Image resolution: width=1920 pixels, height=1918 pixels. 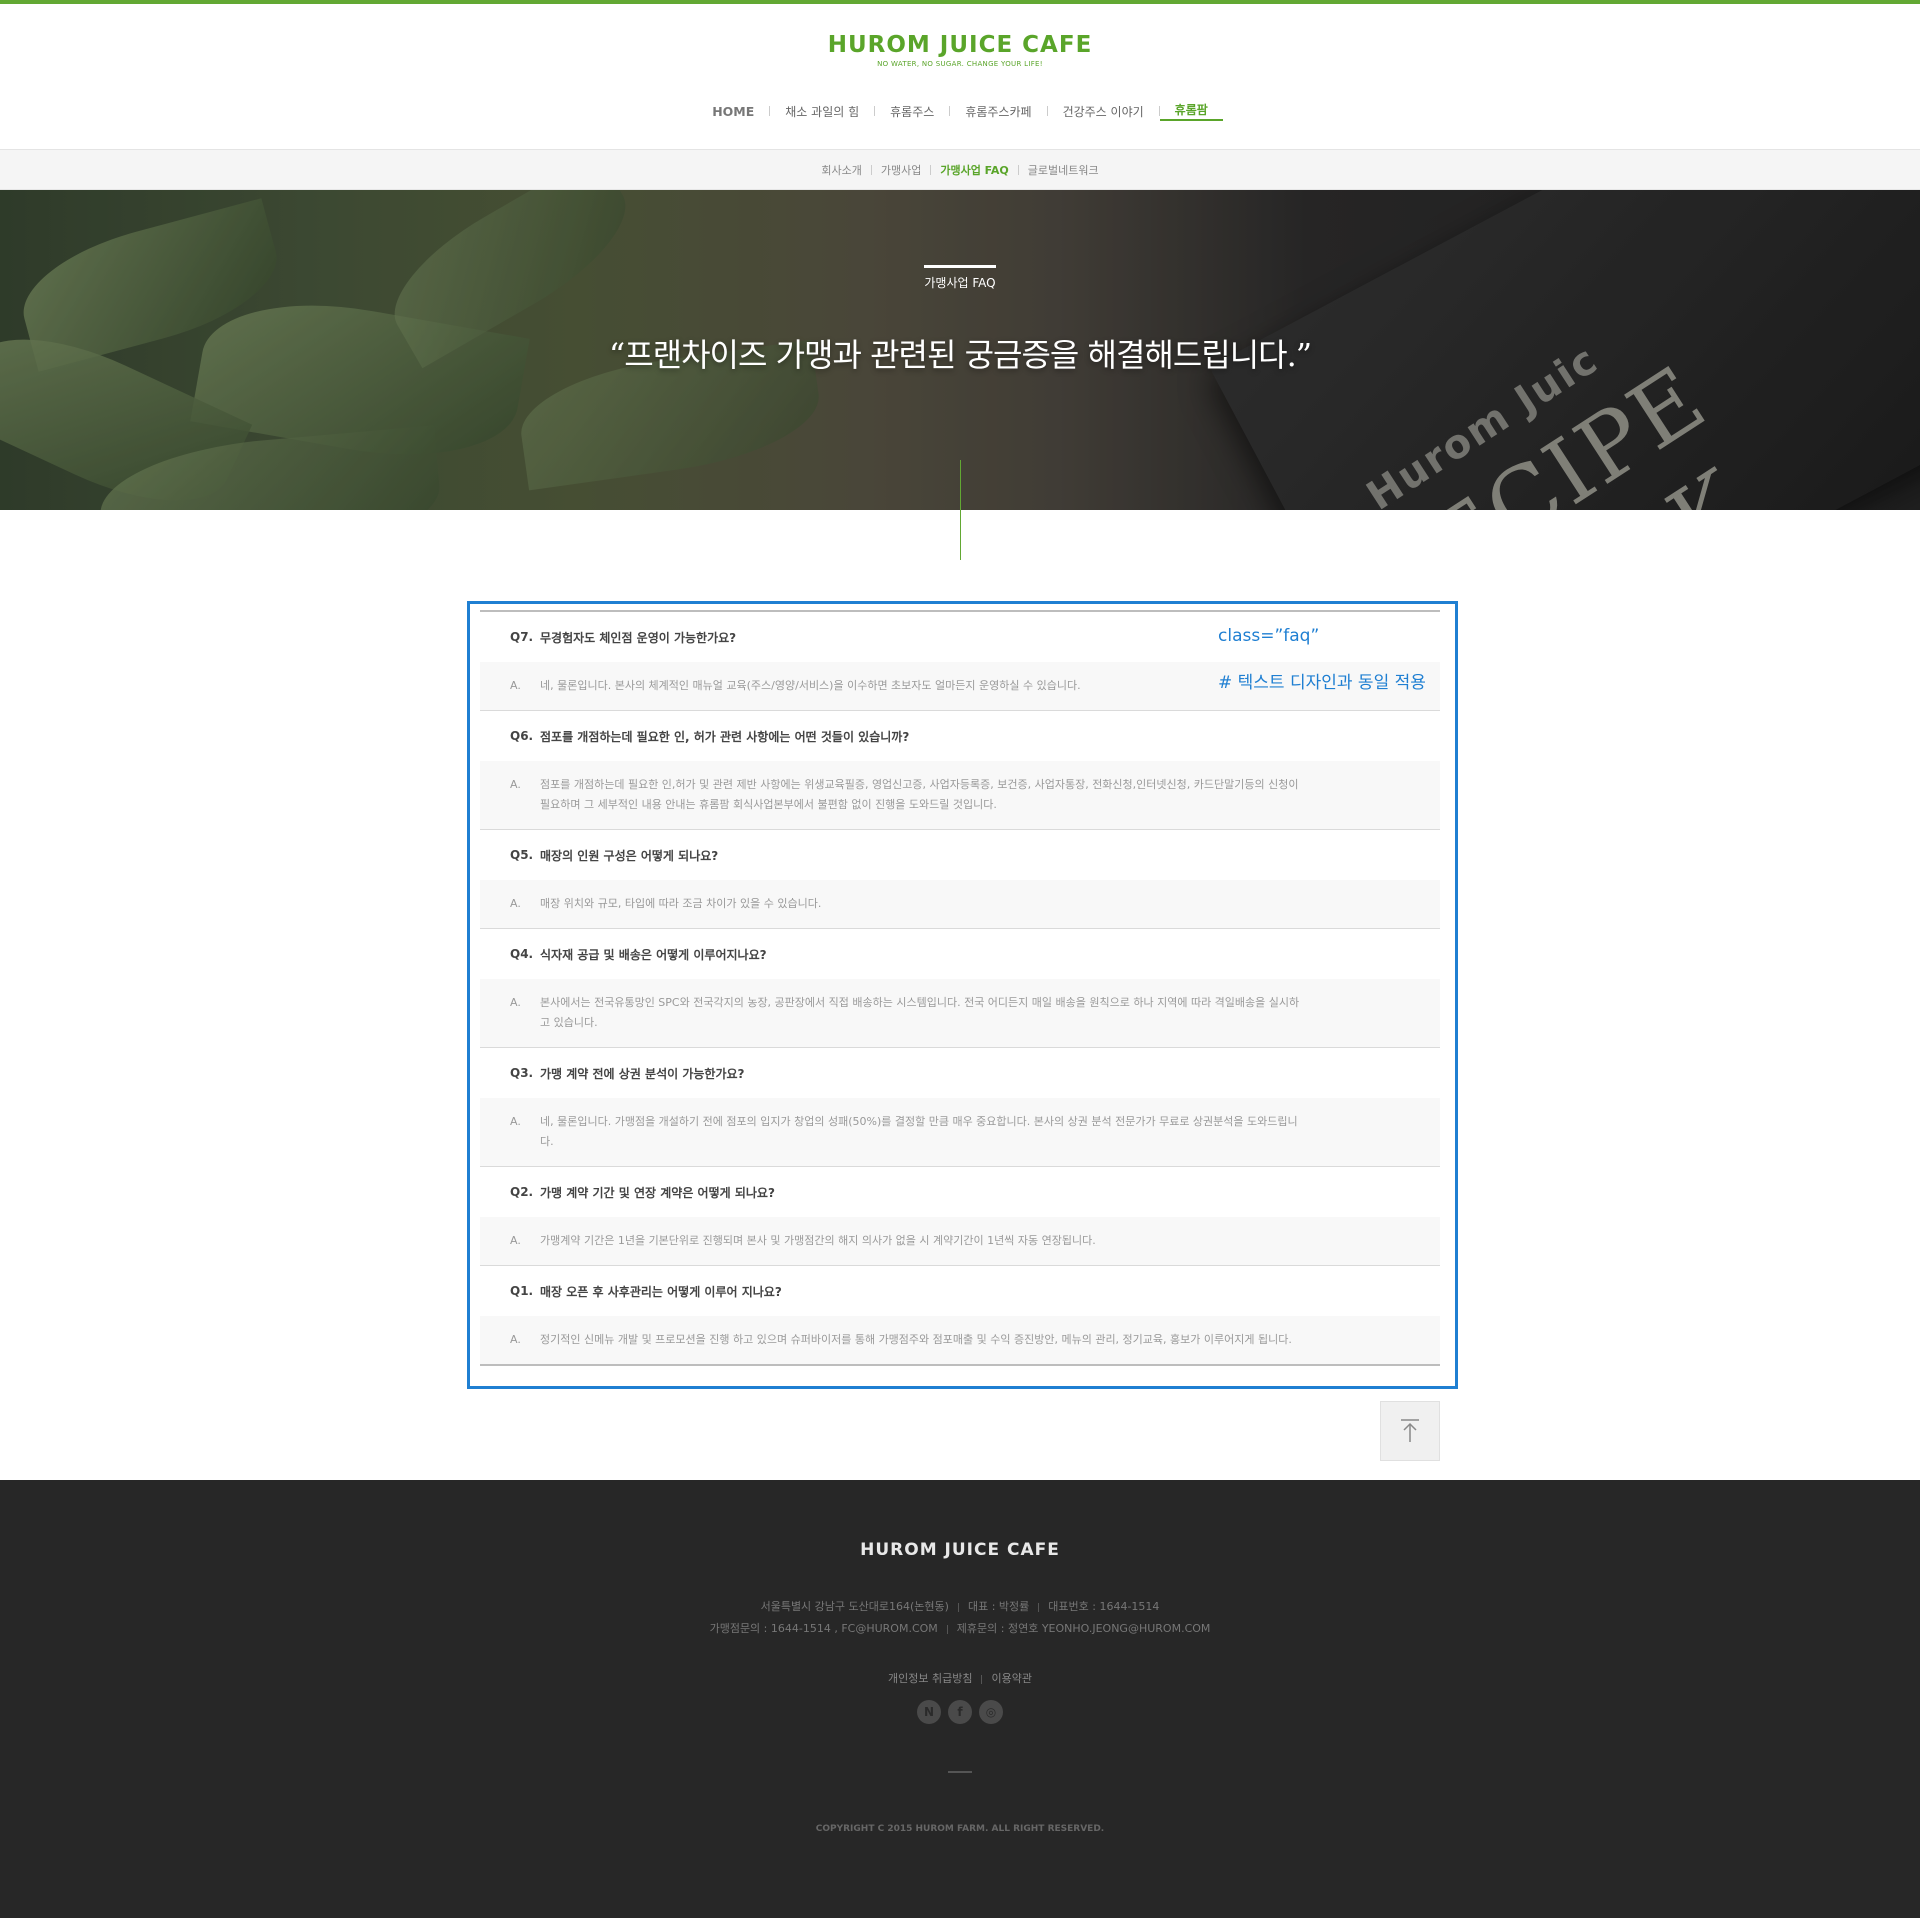 What do you see at coordinates (733, 111) in the screenshot?
I see `nav-home: HOME` at bounding box center [733, 111].